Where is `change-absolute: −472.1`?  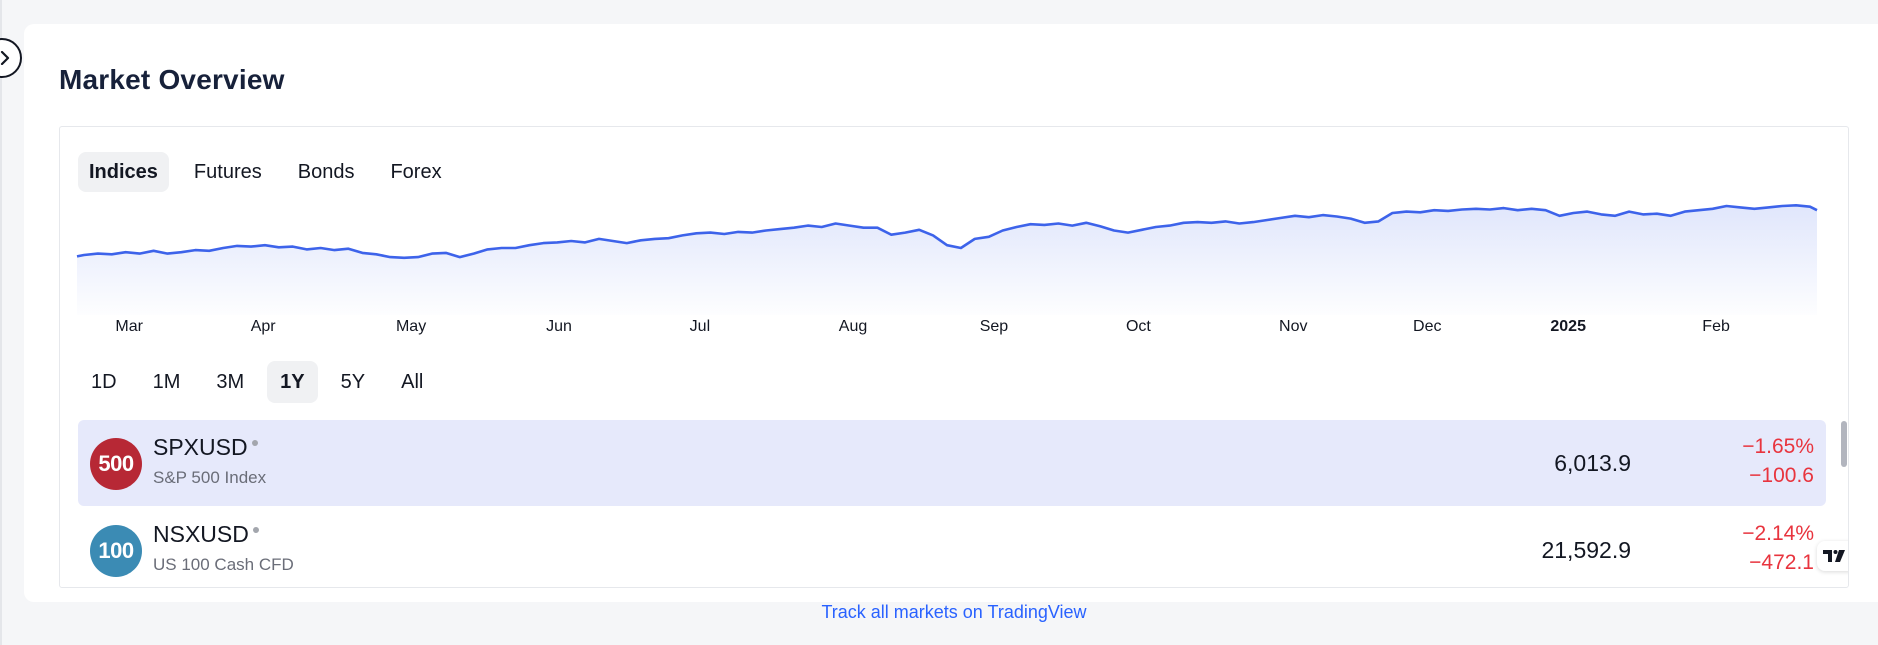
change-absolute: −472.1 is located at coordinates (1781, 562).